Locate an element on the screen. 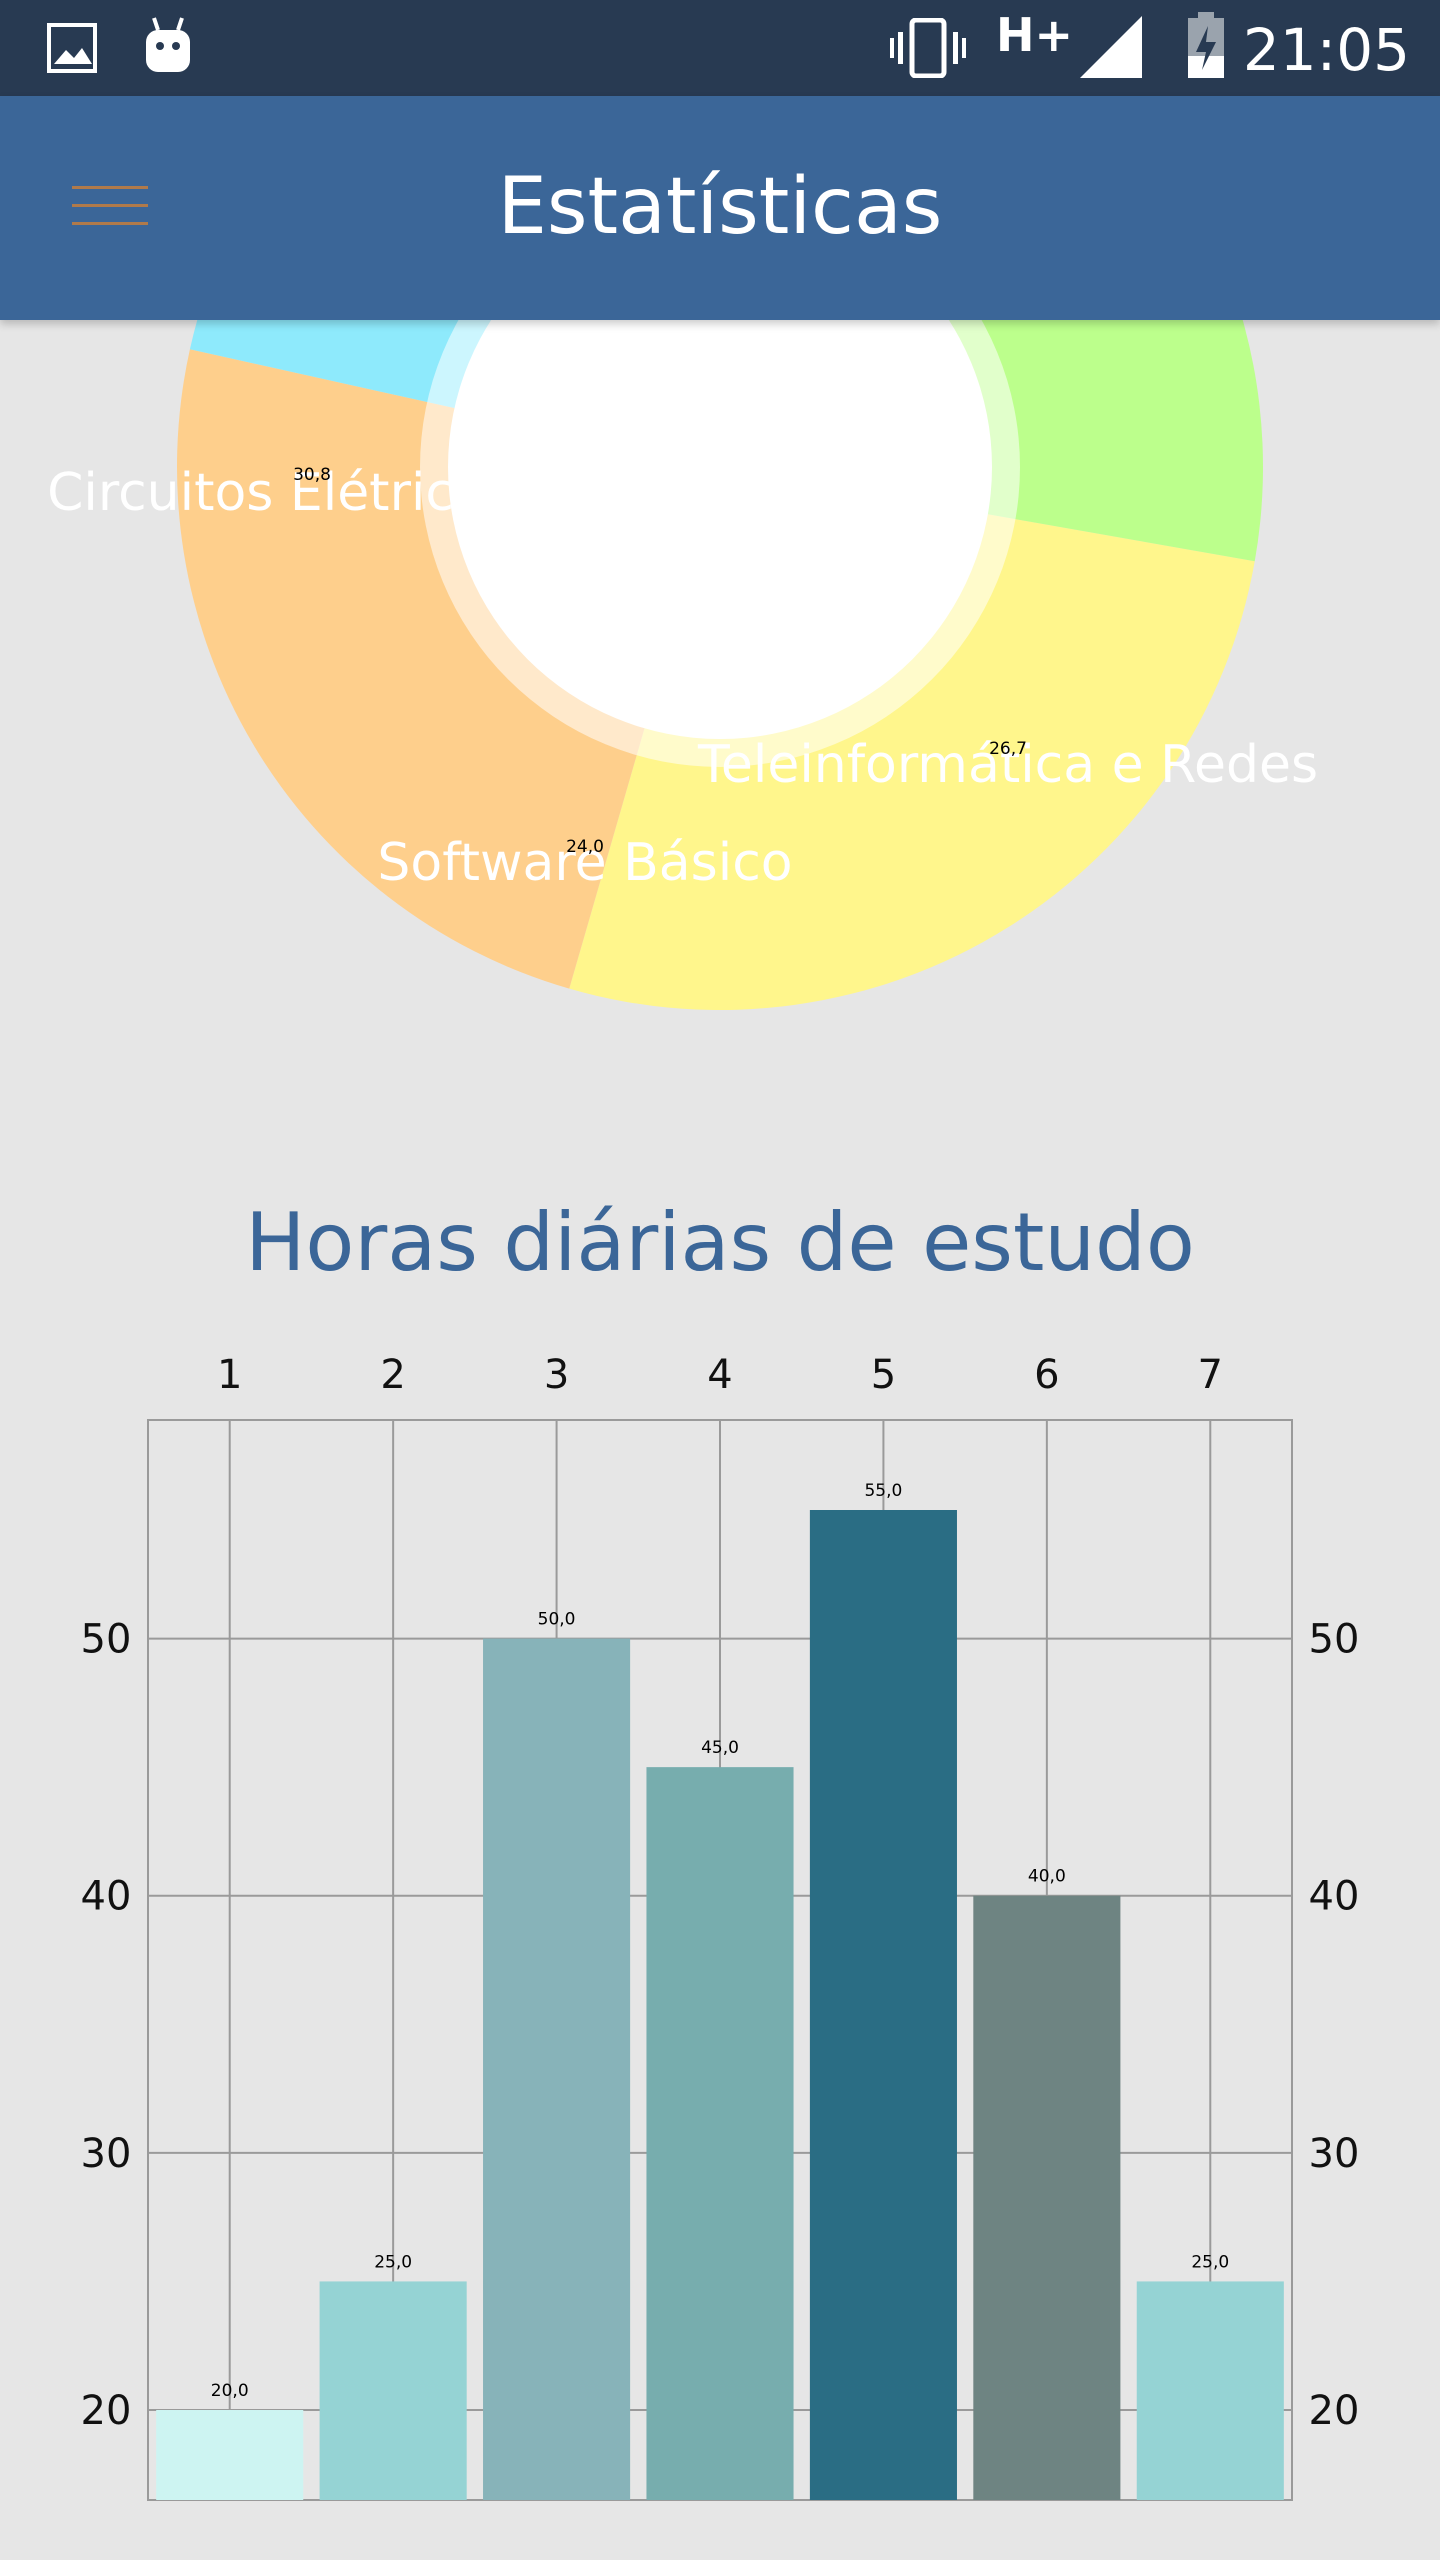 This screenshot has width=1440, height=2560. y-tick-label-left: 40 is located at coordinates (106, 1897).